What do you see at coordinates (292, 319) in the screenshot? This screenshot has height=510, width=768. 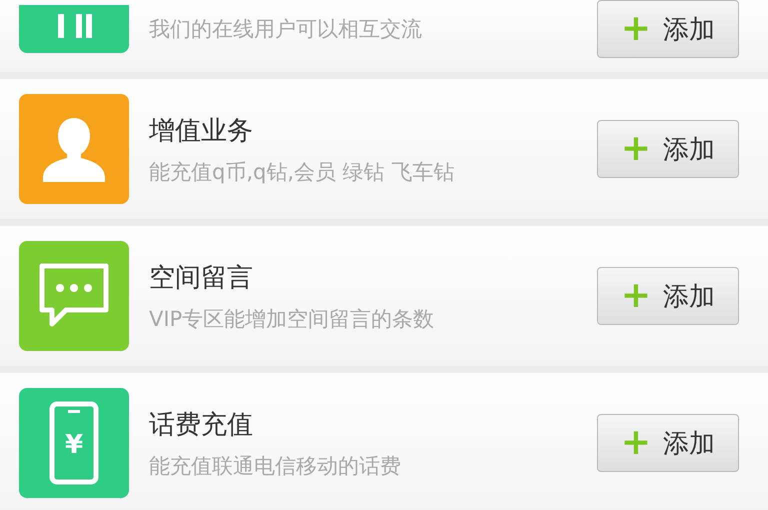 I see `service-description: VIP专区能增加空间留言的条数` at bounding box center [292, 319].